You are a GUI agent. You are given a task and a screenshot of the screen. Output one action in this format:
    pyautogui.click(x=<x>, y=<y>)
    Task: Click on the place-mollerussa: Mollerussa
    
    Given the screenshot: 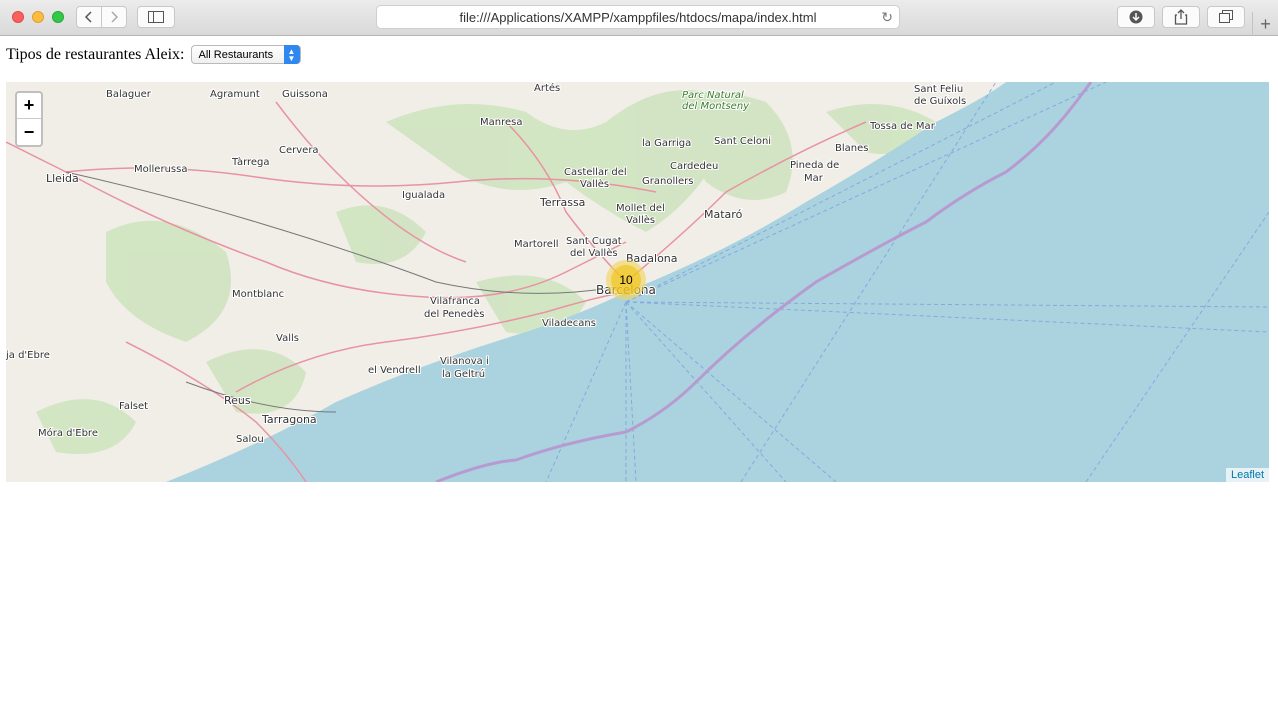 What is the action you would take?
    pyautogui.click(x=160, y=169)
    